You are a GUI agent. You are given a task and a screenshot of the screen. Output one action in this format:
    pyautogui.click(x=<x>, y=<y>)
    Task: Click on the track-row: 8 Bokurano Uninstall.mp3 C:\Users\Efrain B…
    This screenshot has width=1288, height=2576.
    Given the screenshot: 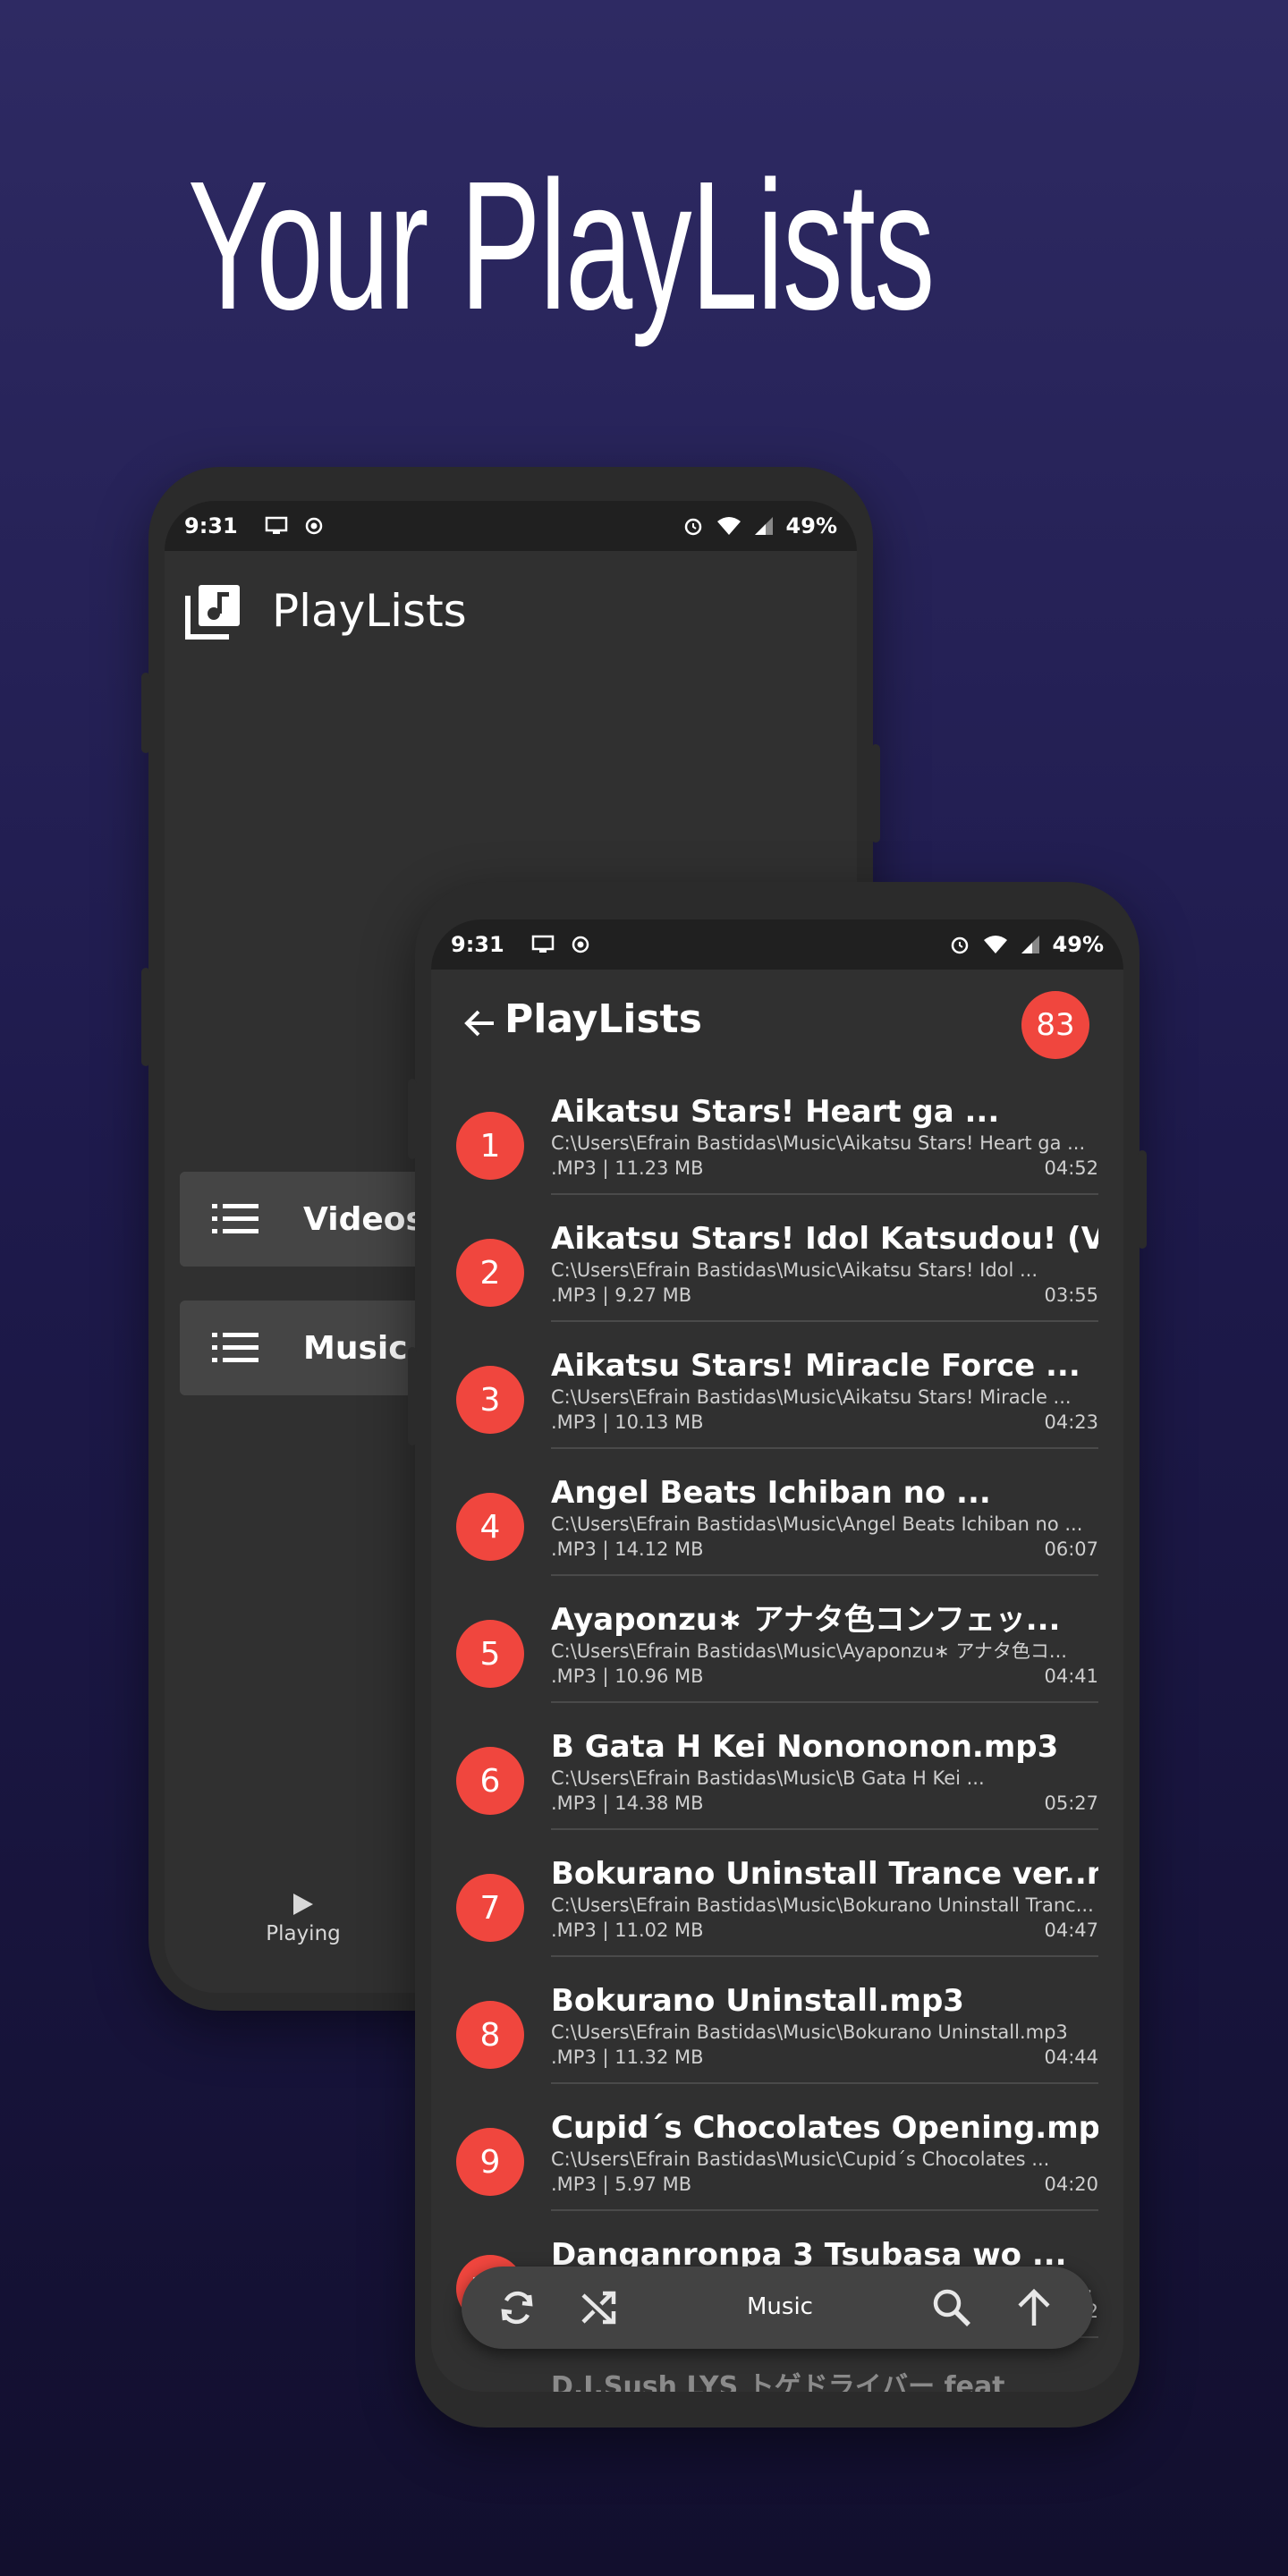 What is the action you would take?
    pyautogui.click(x=777, y=2033)
    